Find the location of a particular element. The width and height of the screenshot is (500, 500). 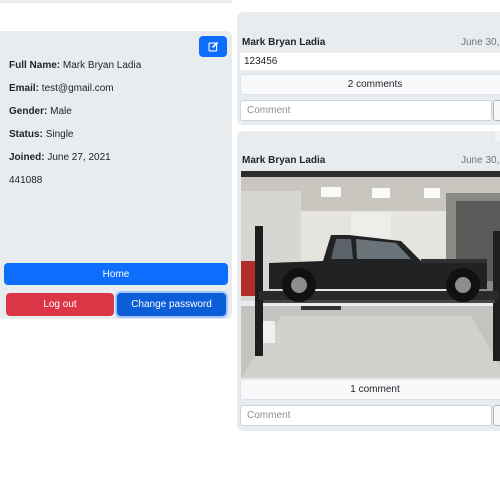

post-menu-button is located at coordinates (497, 136).